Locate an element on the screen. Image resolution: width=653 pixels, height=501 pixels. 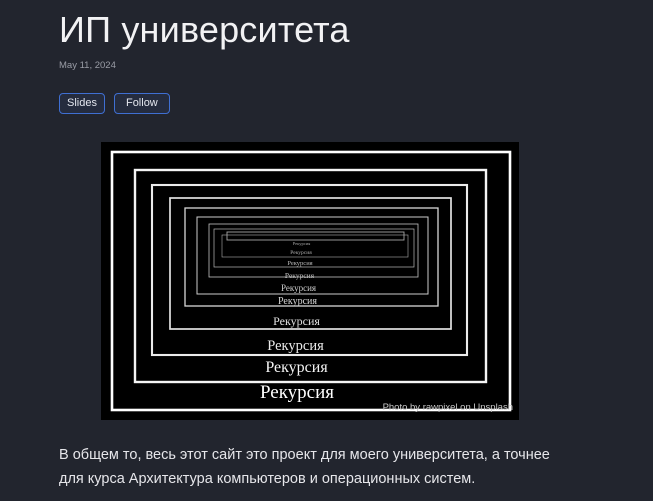
photo-credit: Photo by rawpixel on Unsplash is located at coordinates (447, 407).